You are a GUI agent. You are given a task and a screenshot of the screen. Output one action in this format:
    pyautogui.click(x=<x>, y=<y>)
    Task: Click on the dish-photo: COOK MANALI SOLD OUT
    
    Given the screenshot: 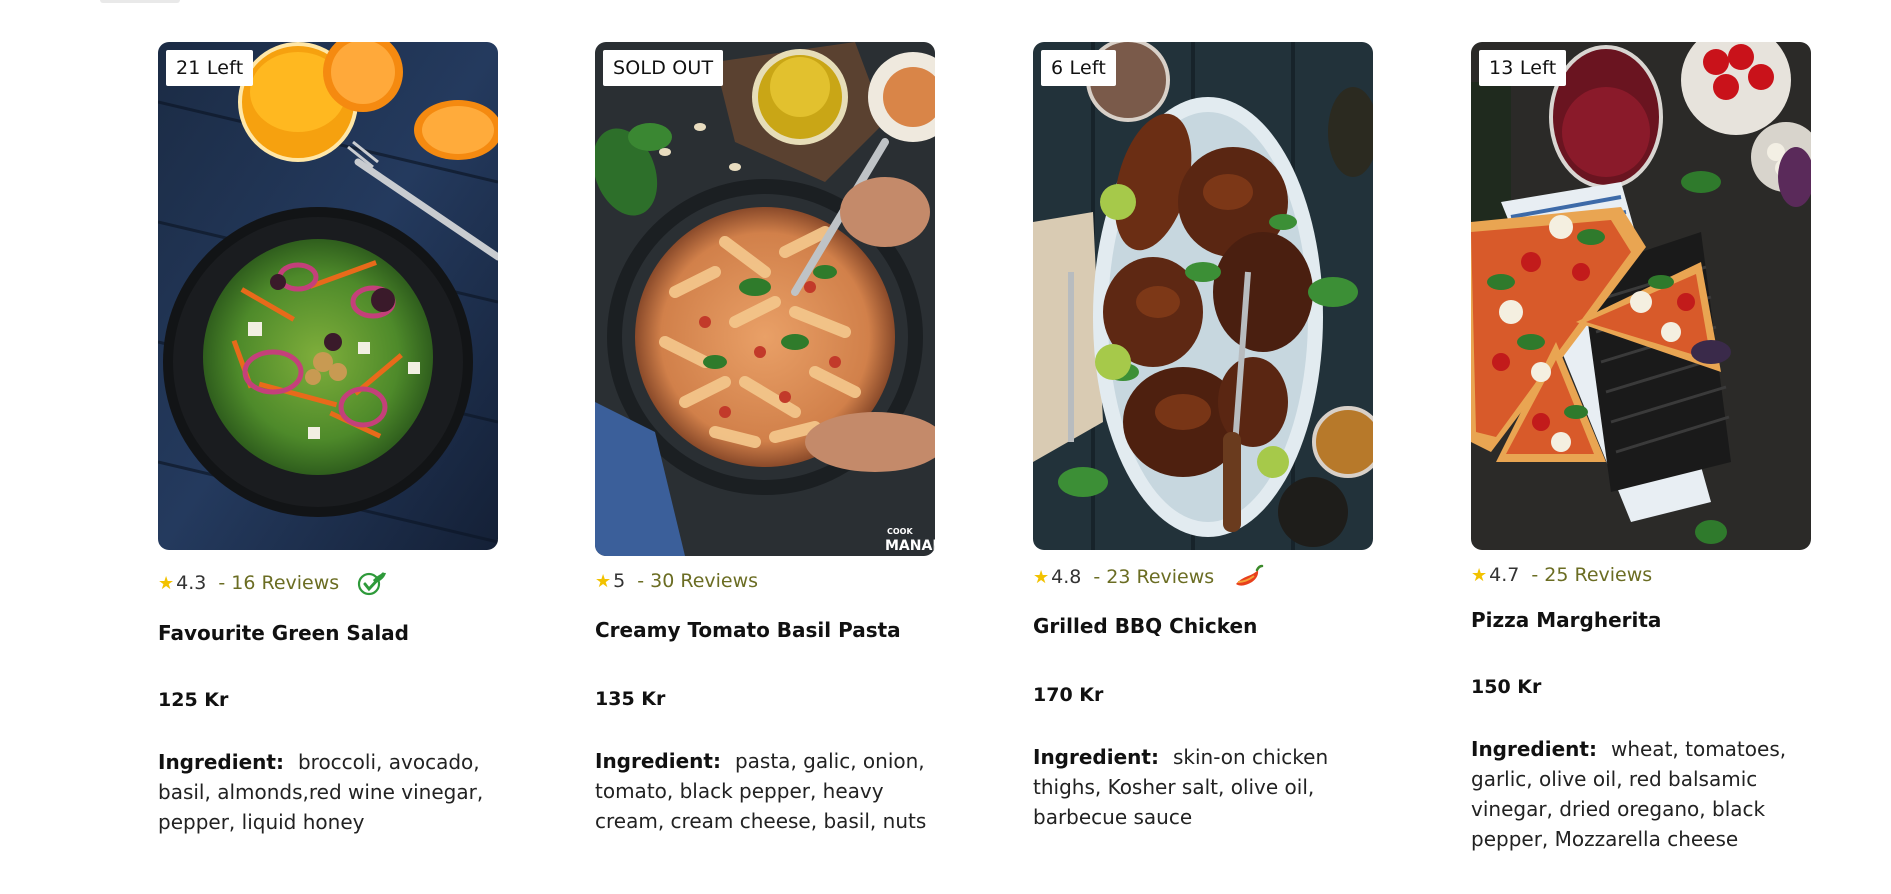 What is the action you would take?
    pyautogui.click(x=765, y=299)
    